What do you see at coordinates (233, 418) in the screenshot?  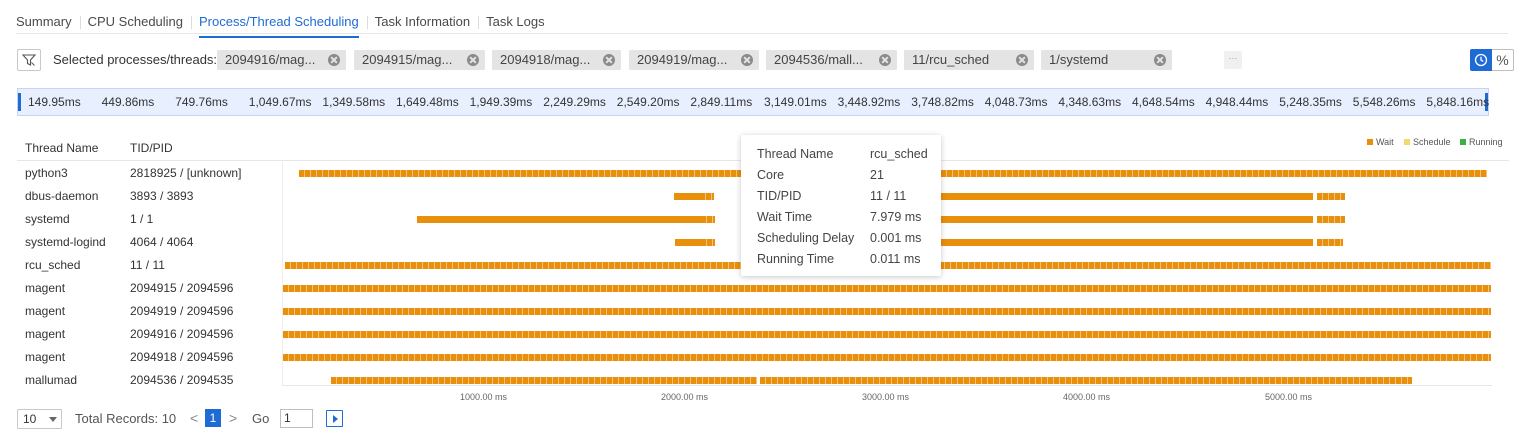 I see `next-page-button: >` at bounding box center [233, 418].